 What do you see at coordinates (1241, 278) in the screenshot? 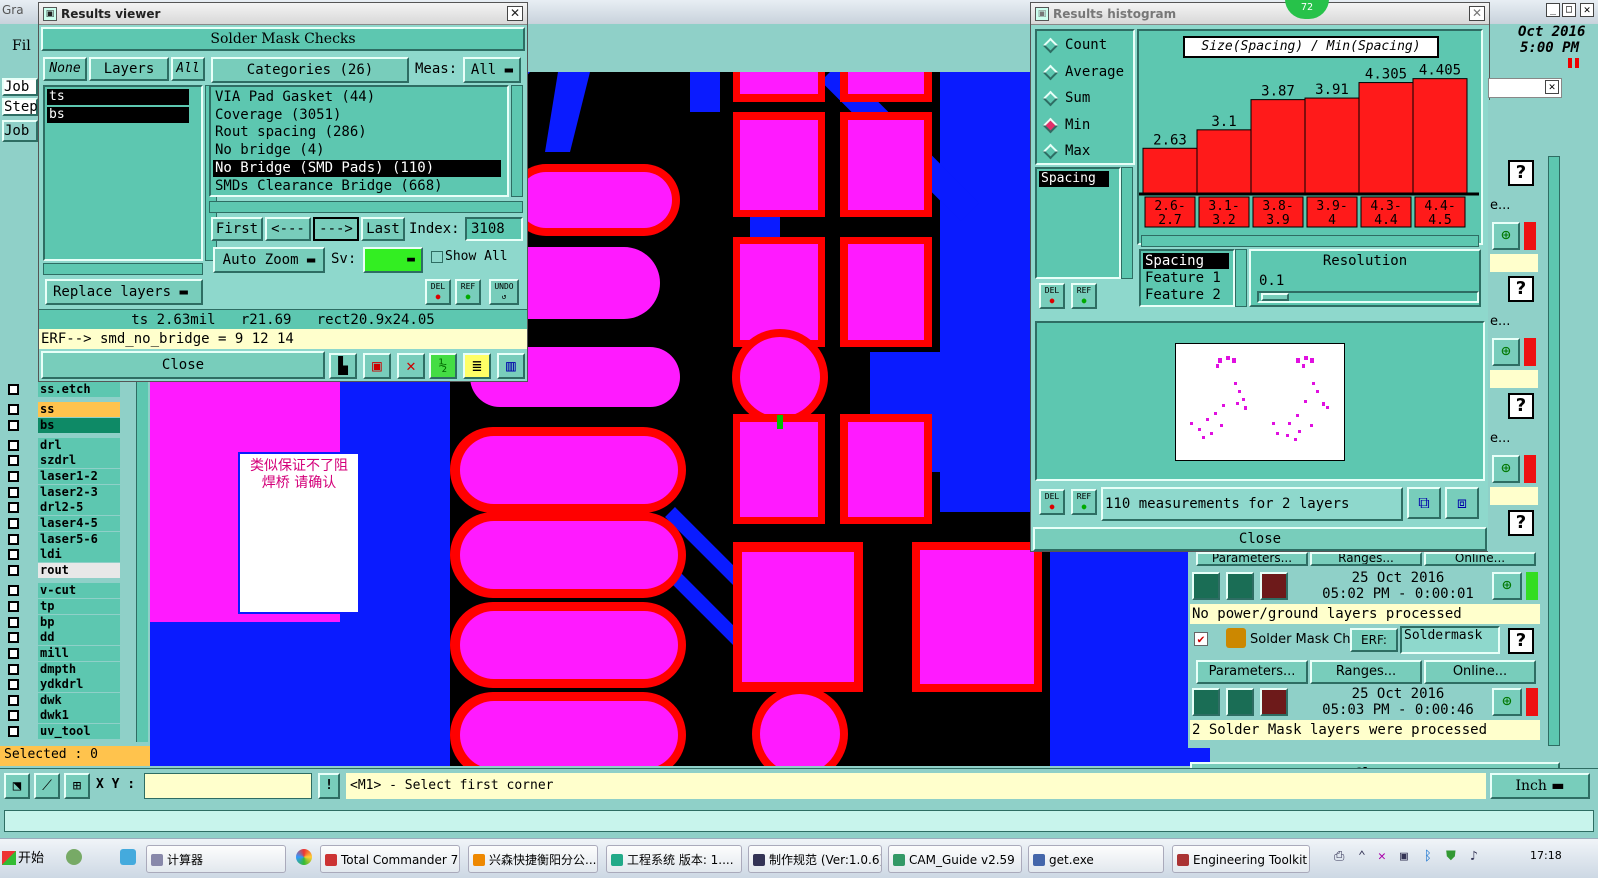
I see `attr-vscroll` at bounding box center [1241, 278].